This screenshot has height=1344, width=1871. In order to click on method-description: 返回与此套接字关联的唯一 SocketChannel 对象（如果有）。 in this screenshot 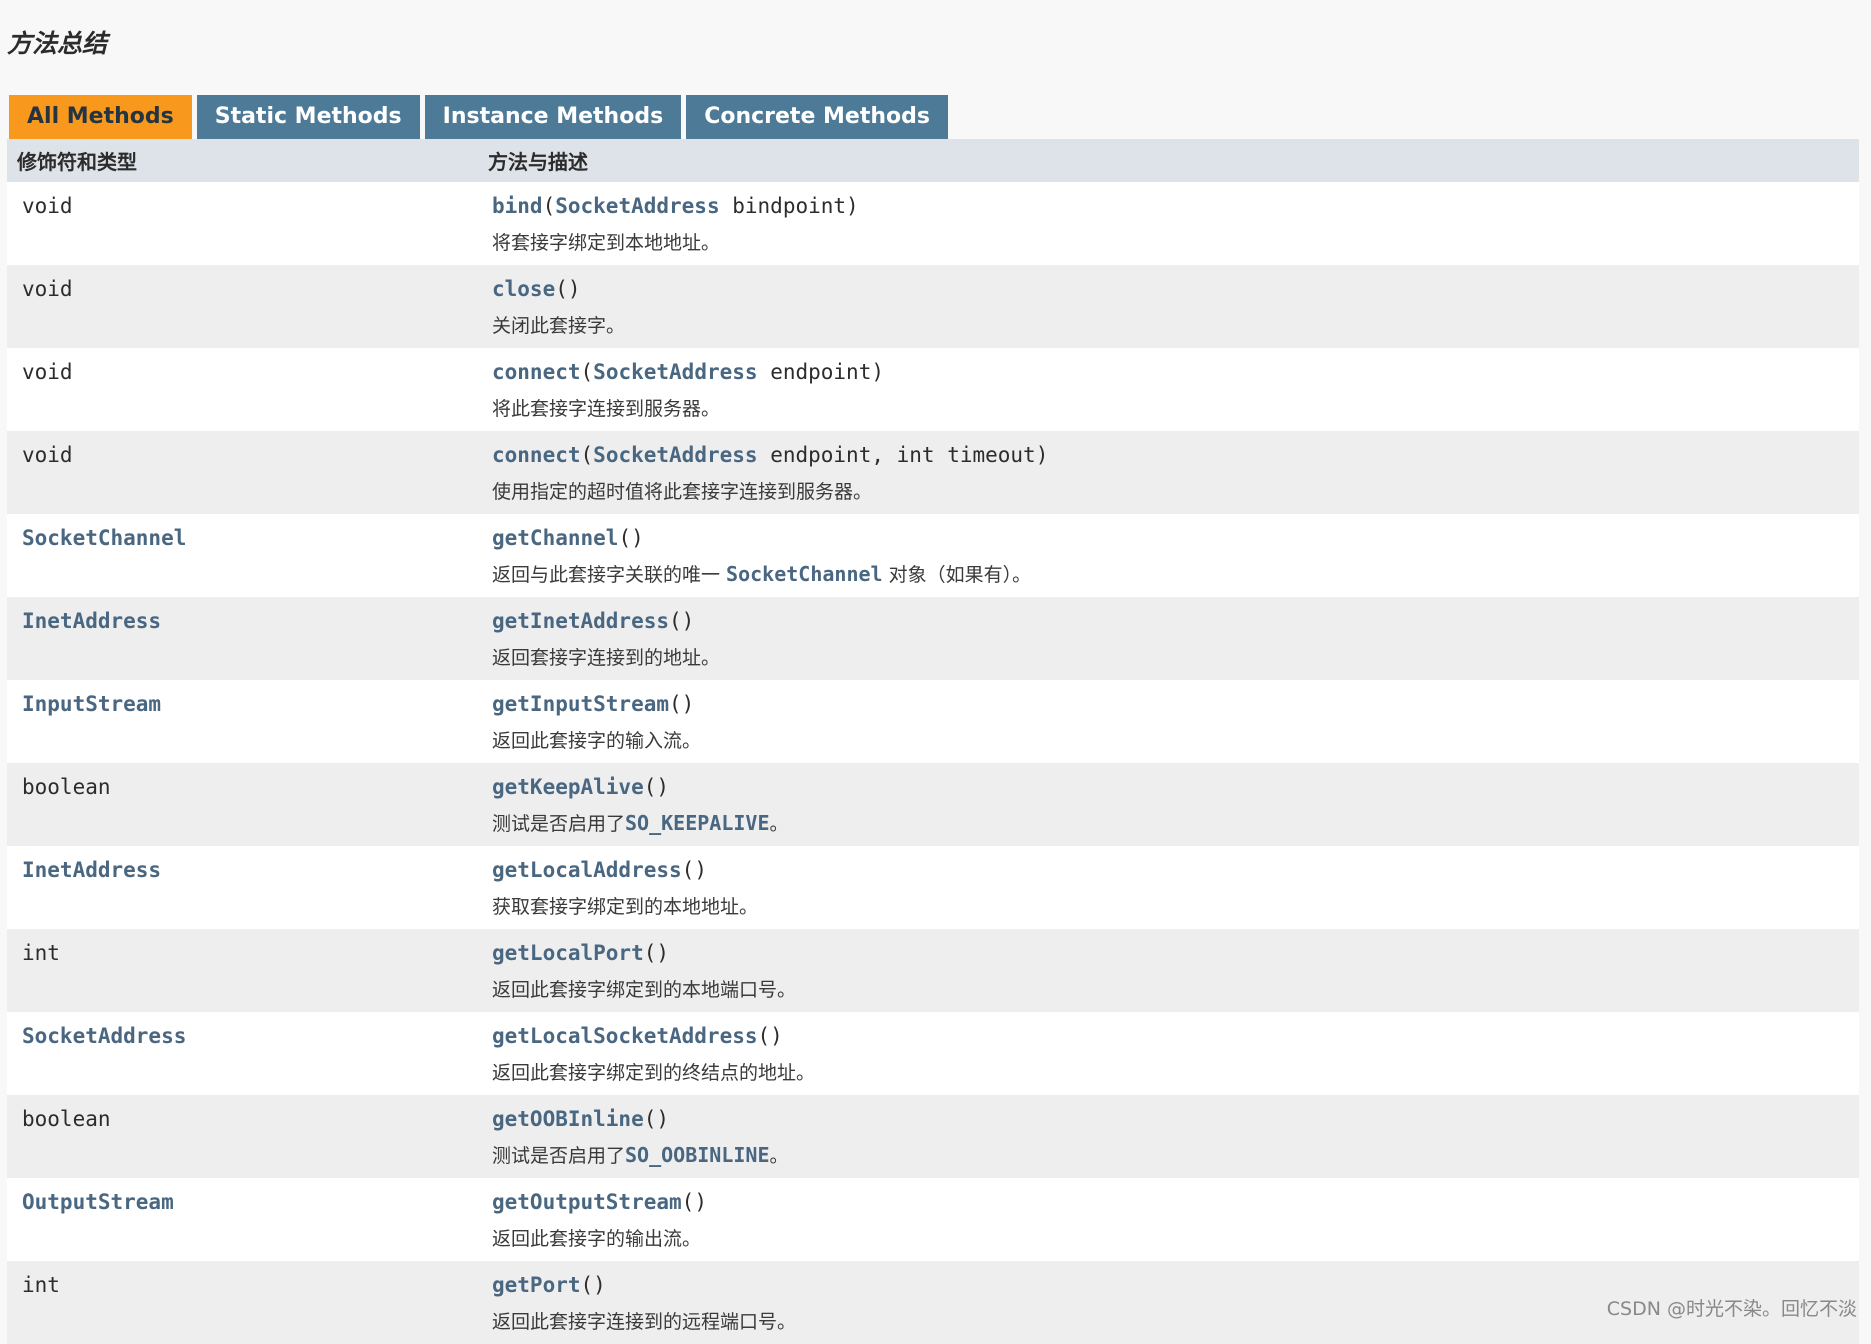, I will do `click(761, 573)`.